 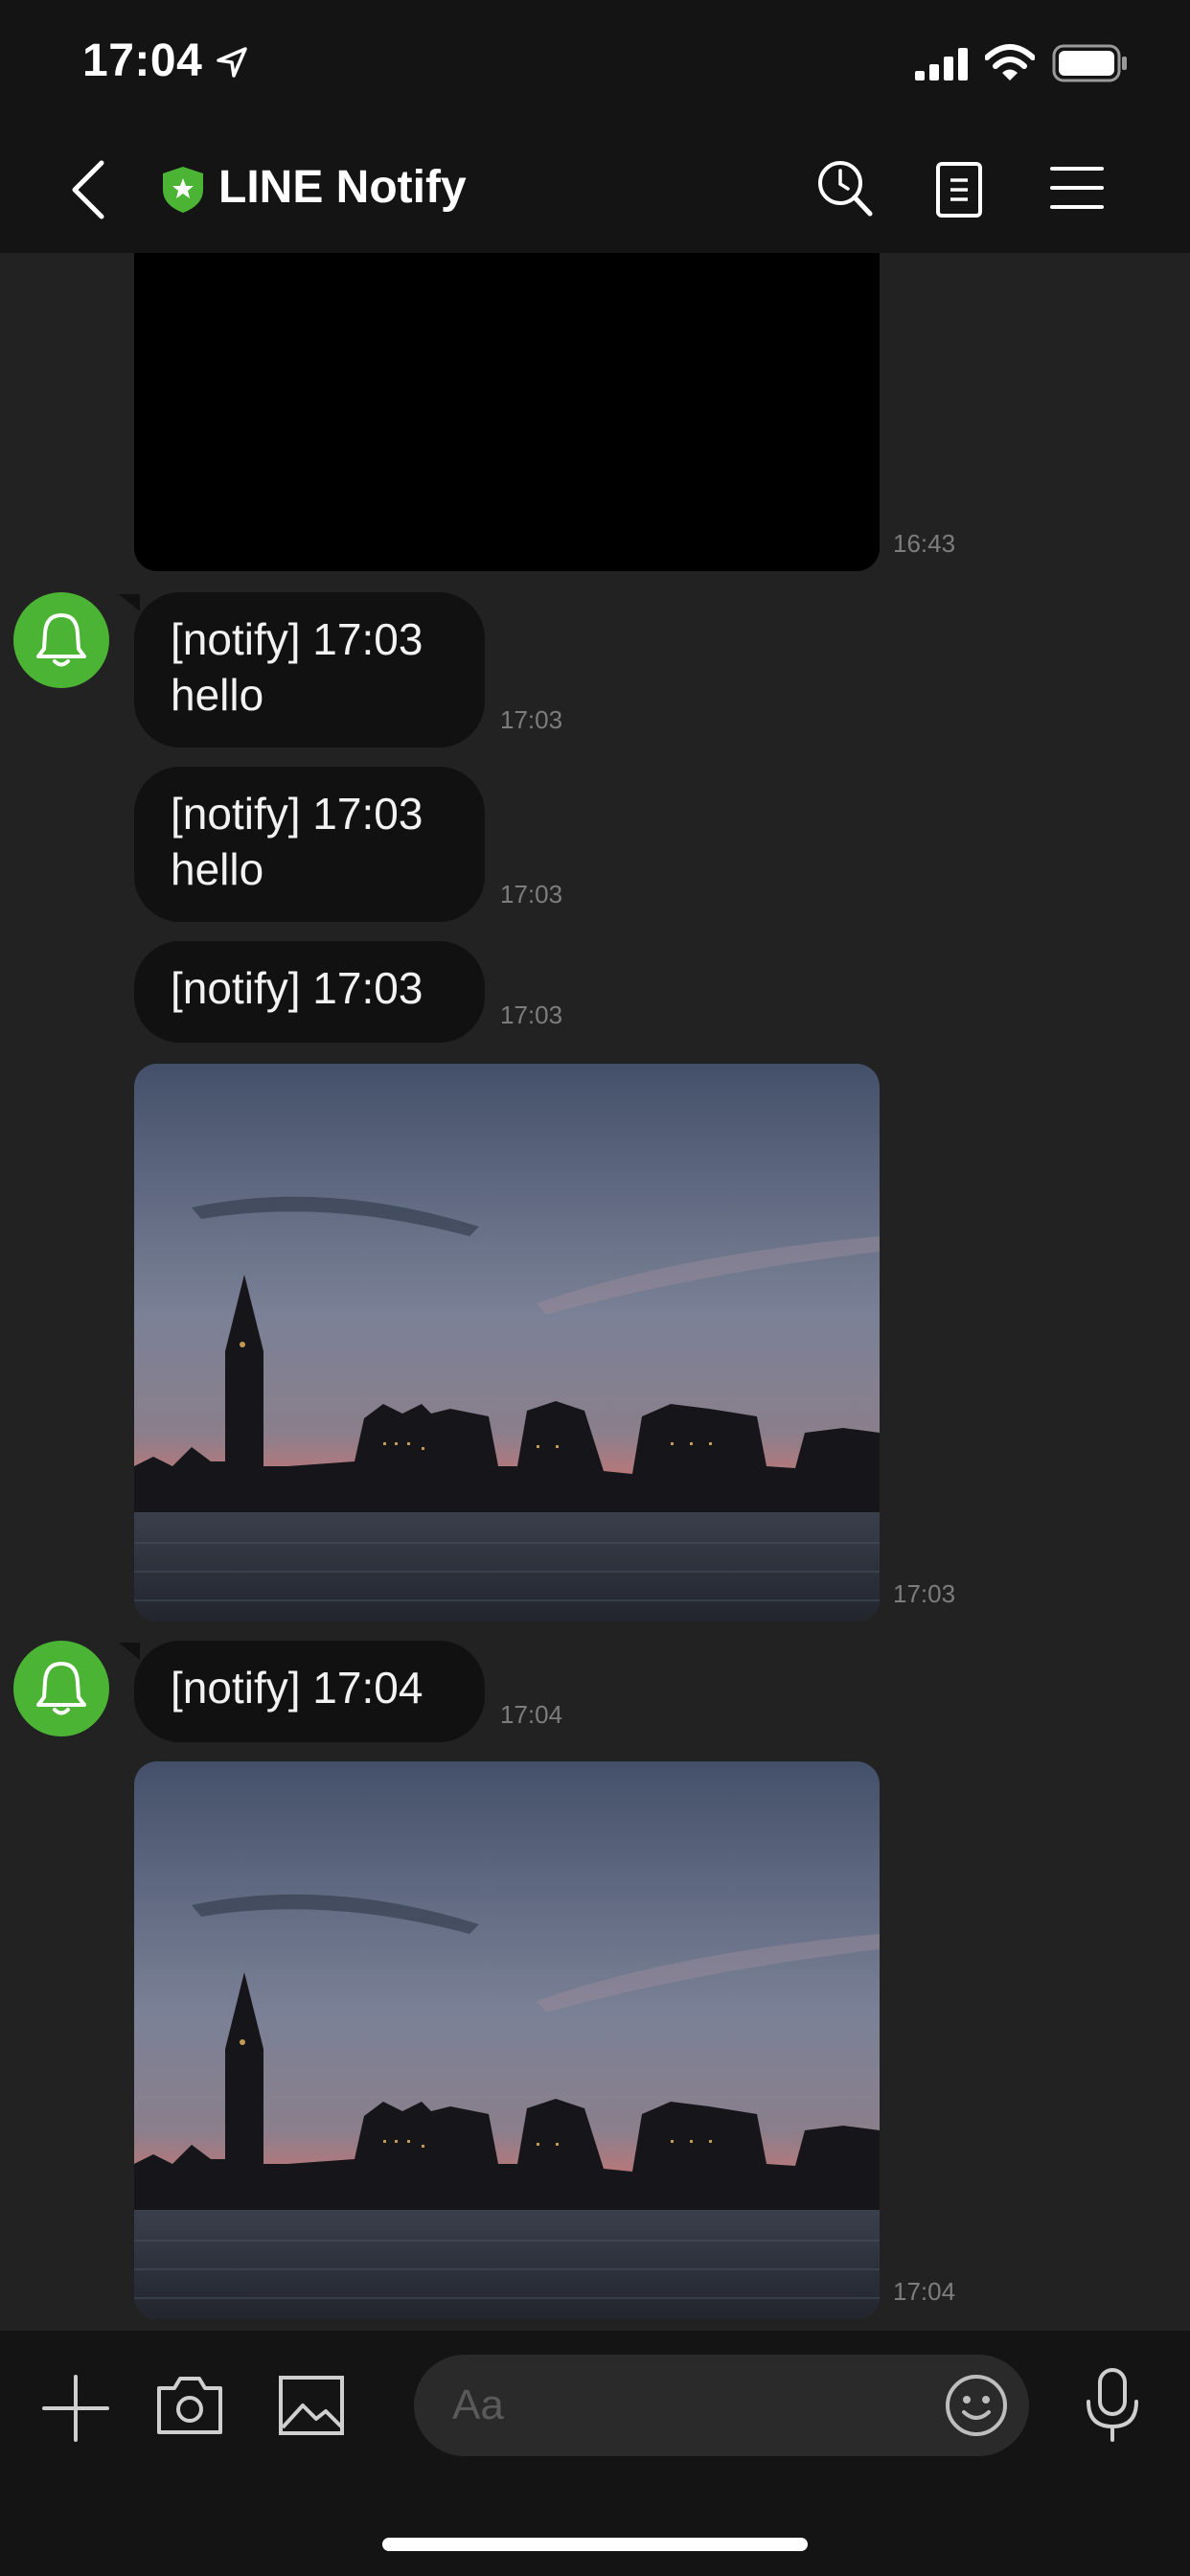 What do you see at coordinates (942, 64) in the screenshot?
I see `signal-icon` at bounding box center [942, 64].